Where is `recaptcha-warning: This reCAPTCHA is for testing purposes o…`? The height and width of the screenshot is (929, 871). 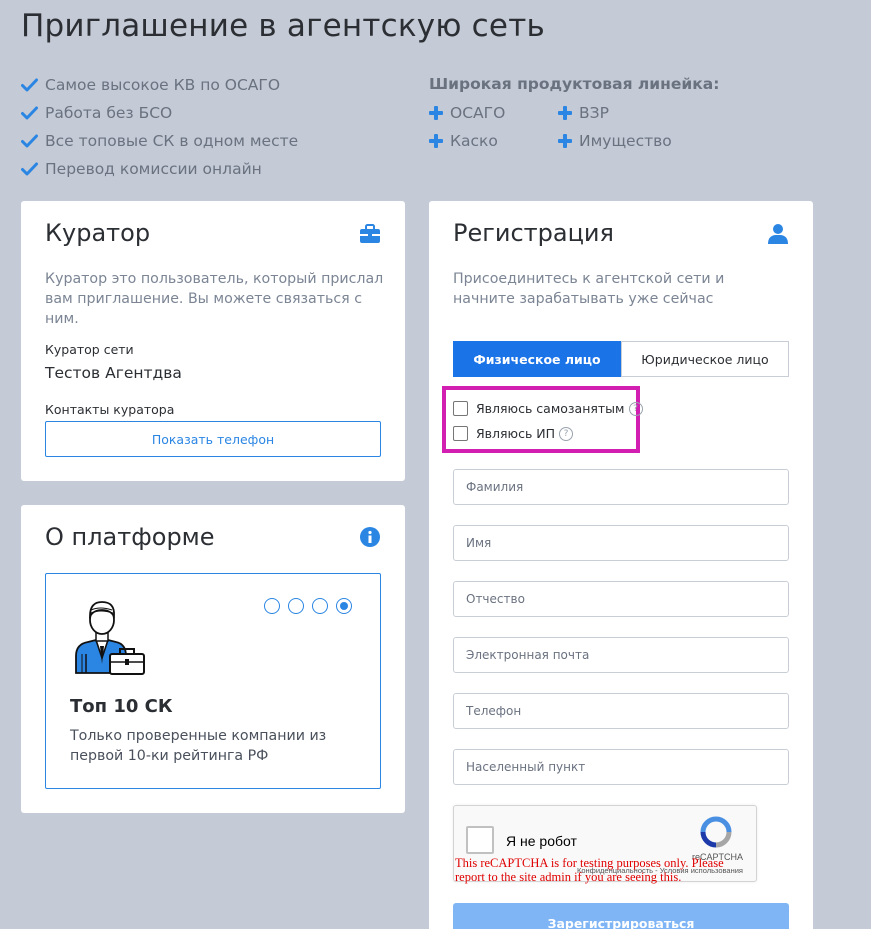 recaptcha-warning: This reCAPTCHA is for testing purposes o… is located at coordinates (589, 870).